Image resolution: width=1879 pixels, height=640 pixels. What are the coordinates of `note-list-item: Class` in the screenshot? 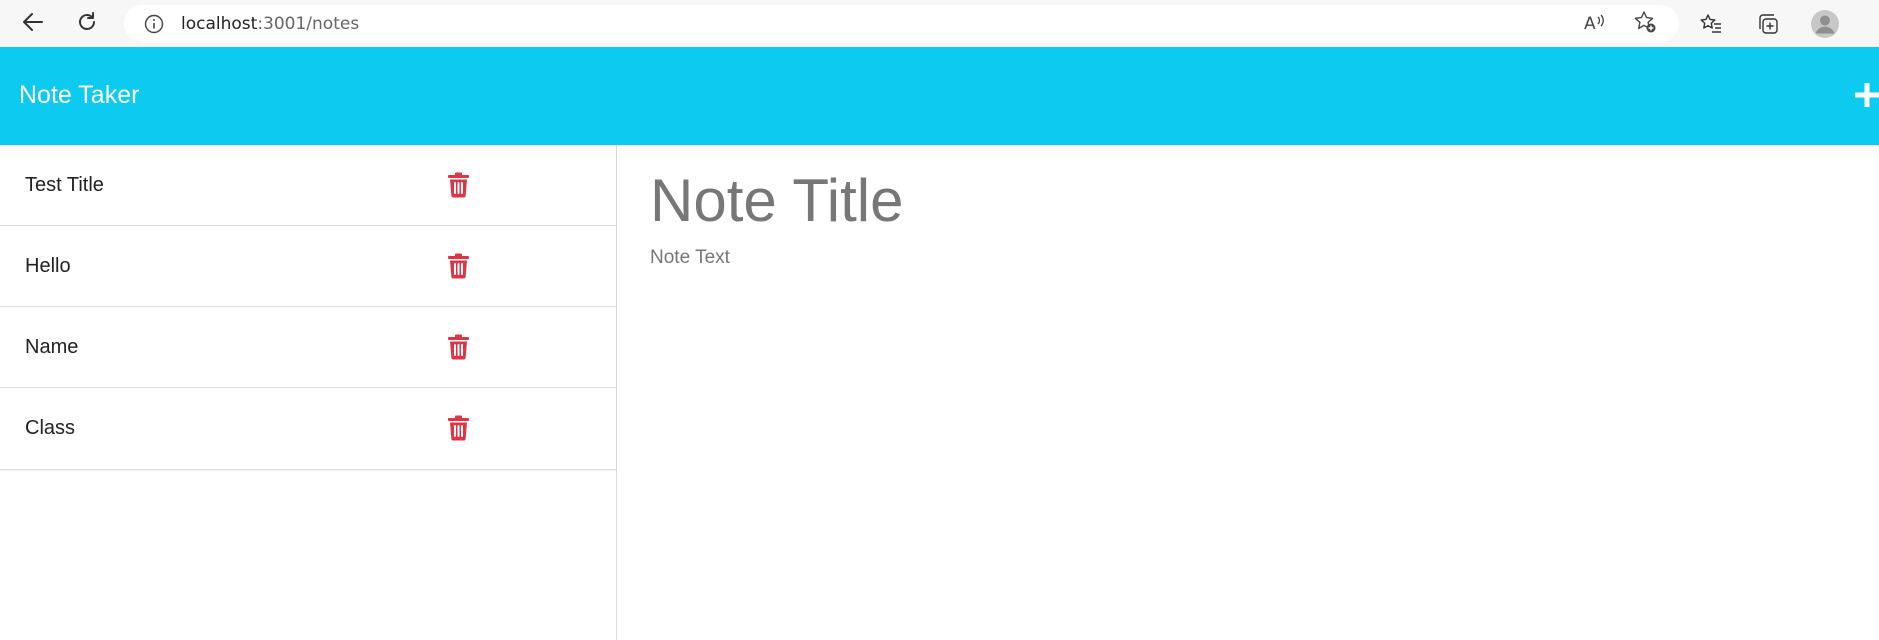 It's located at (308, 428).